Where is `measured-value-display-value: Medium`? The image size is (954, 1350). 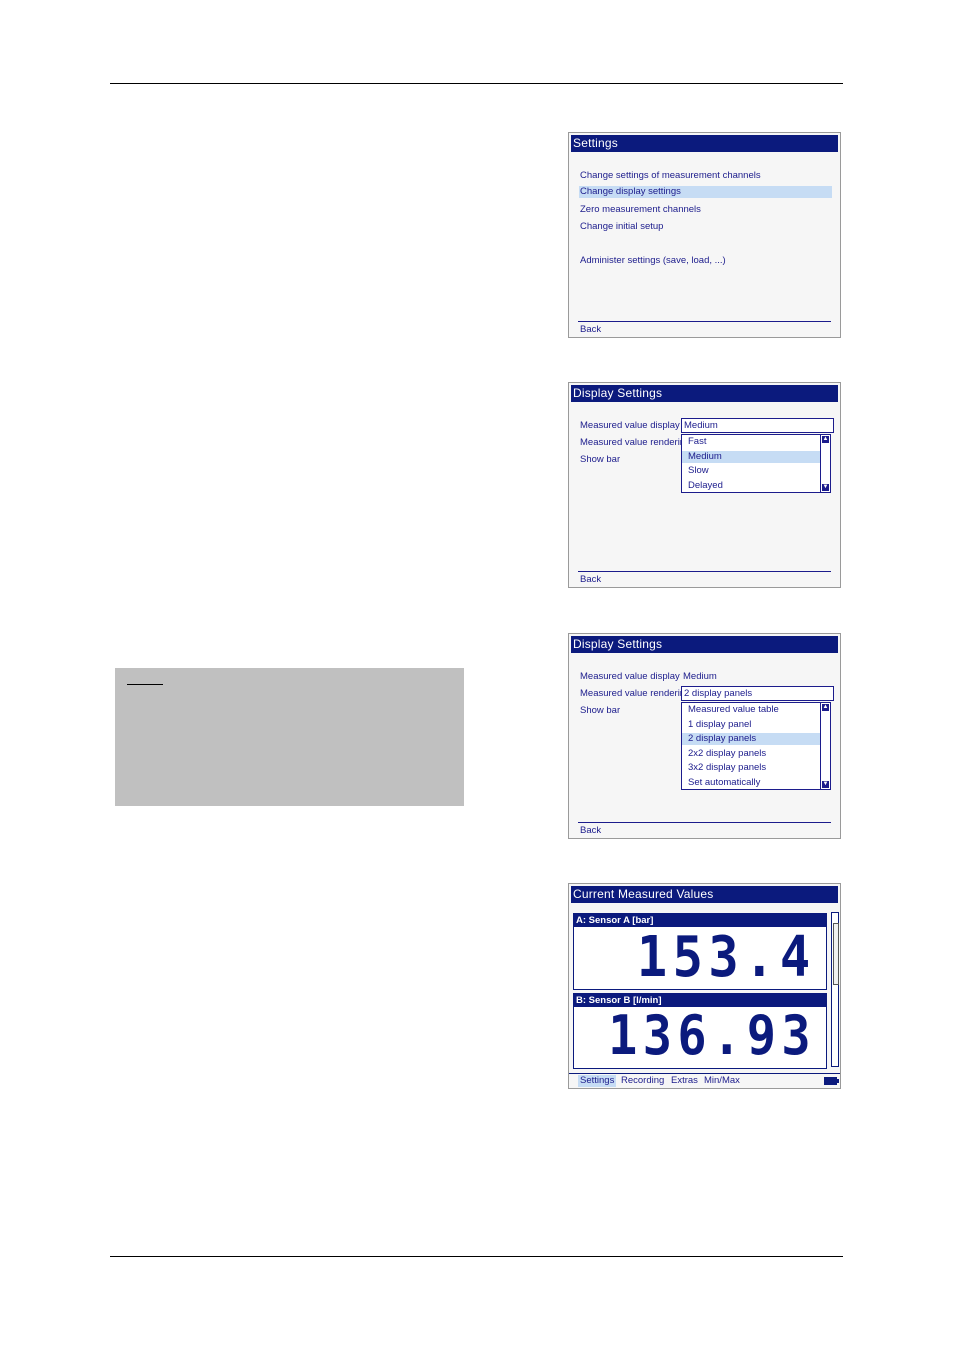
measured-value-display-value: Medium is located at coordinates (700, 677).